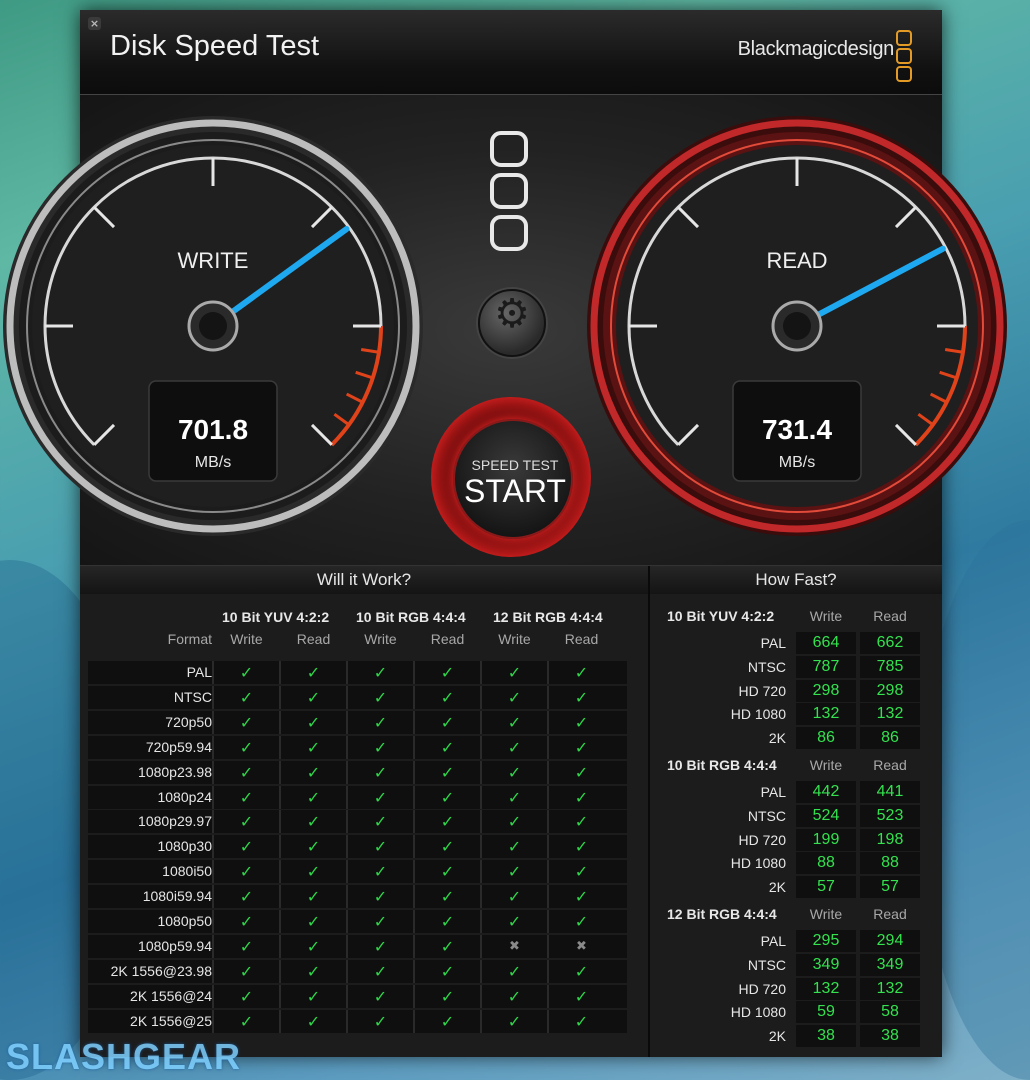  Describe the element at coordinates (357, 996) in the screenshot. I see `table-row: 2K 1556@24 ✓ ✓ ✓ ✓ ✓ ✓` at that location.